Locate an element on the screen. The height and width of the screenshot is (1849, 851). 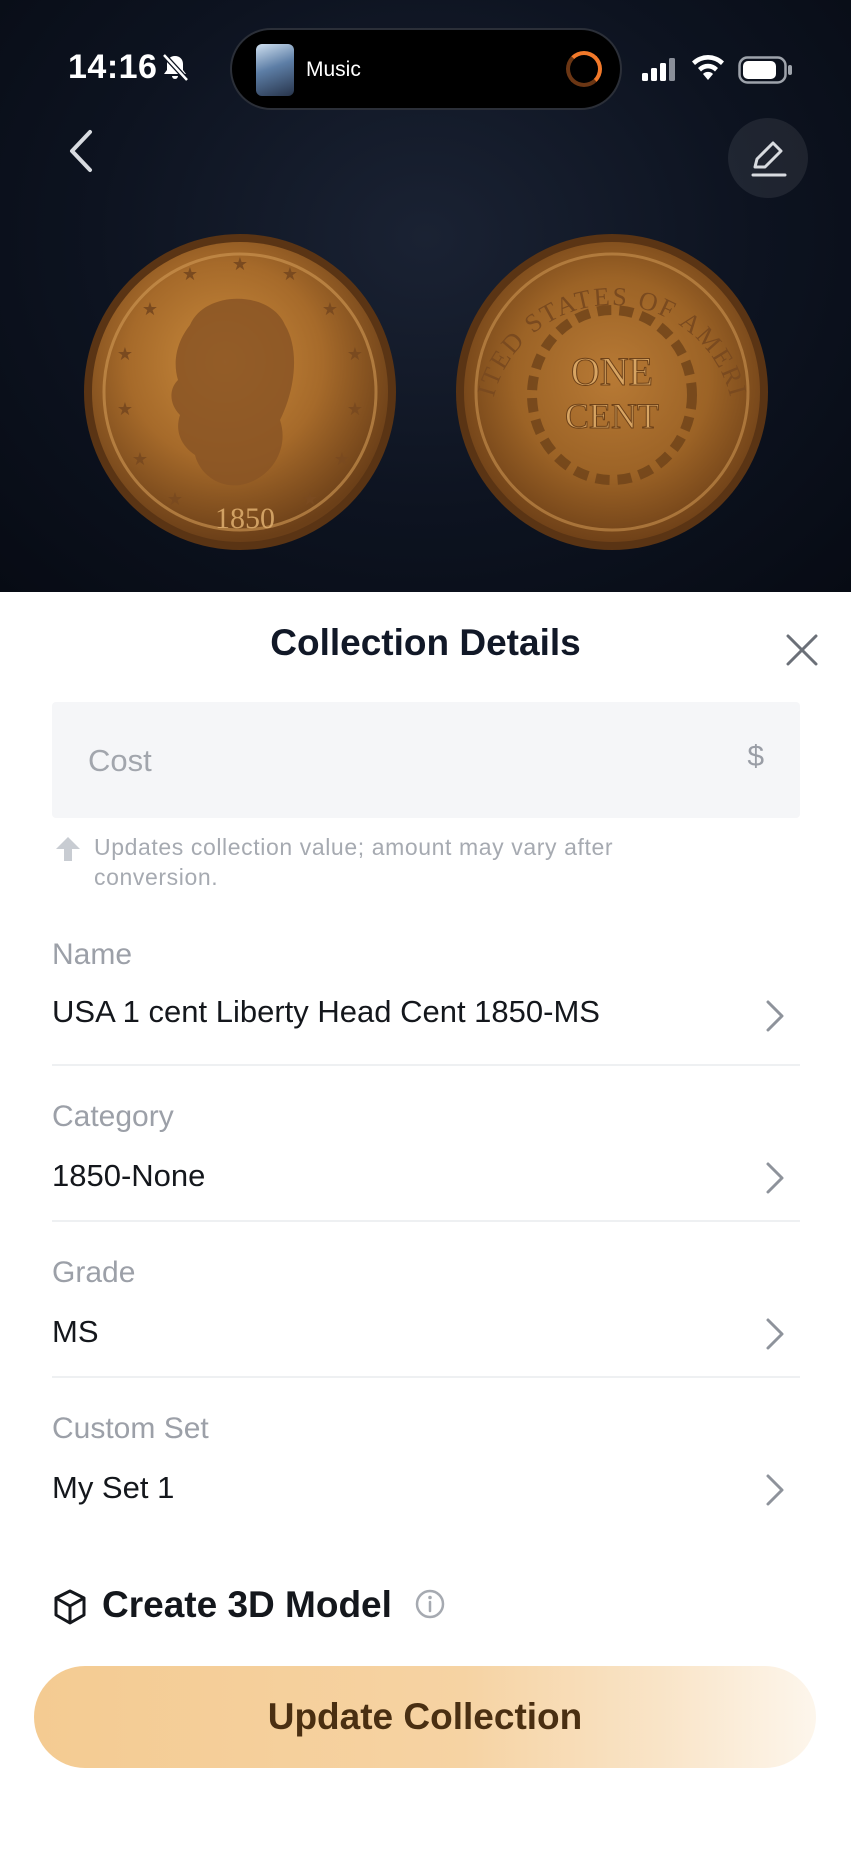
category-label: Category is located at coordinates (113, 1116).